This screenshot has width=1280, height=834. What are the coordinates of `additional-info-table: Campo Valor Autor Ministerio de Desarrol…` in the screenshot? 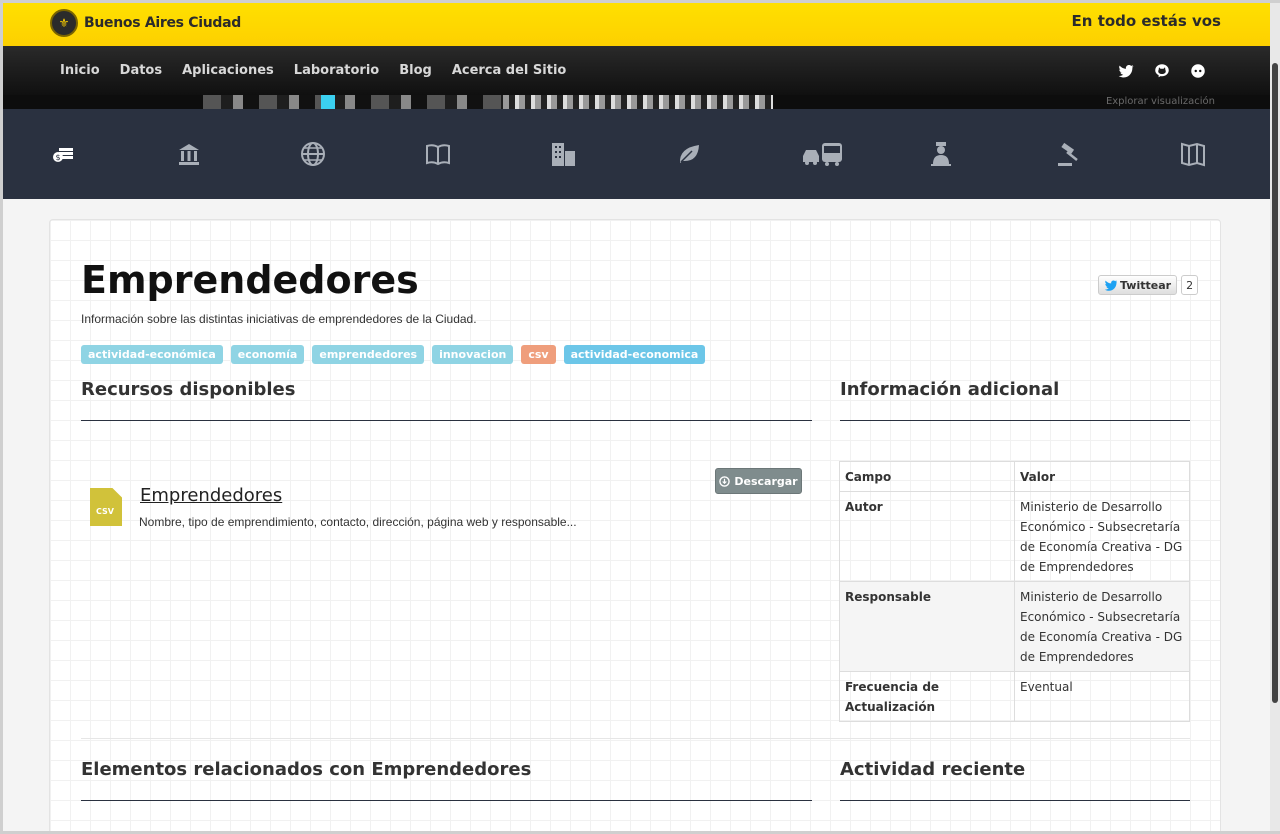 It's located at (1014, 591).